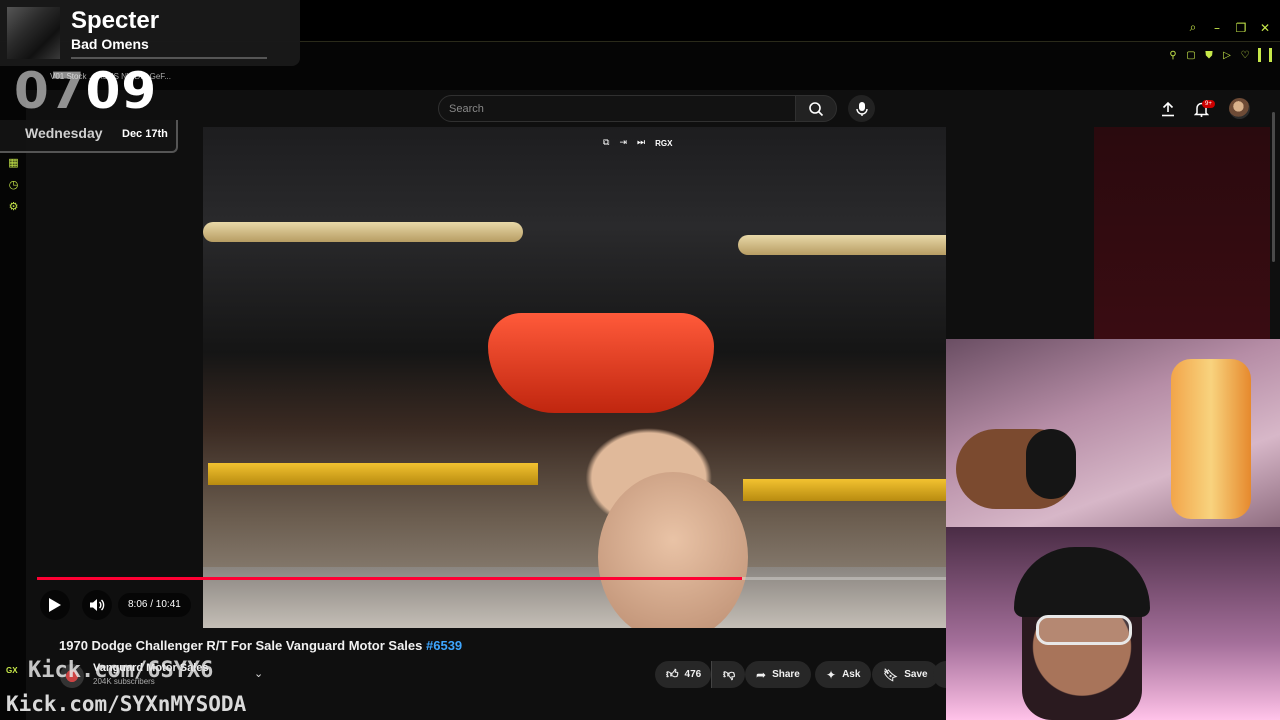 This screenshot has height=720, width=1280. I want to click on video-progress-fill, so click(390, 578).